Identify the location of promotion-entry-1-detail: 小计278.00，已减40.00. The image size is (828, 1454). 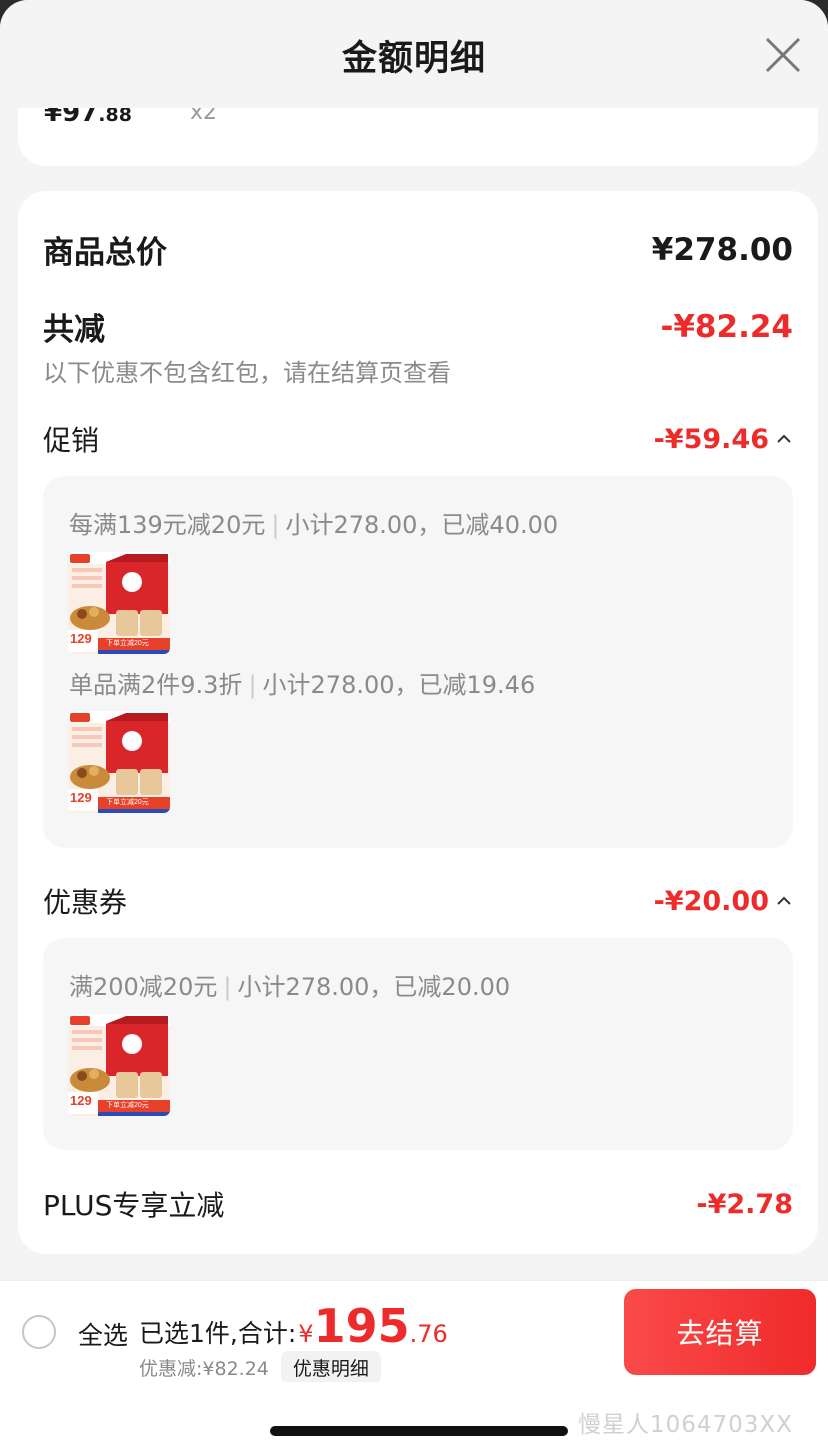
(422, 525).